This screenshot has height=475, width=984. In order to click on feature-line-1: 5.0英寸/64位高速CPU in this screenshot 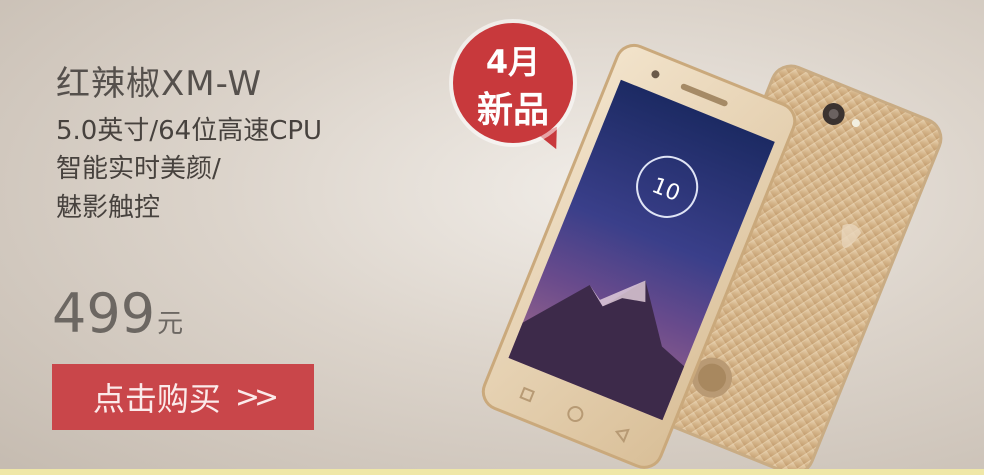, I will do `click(189, 131)`.